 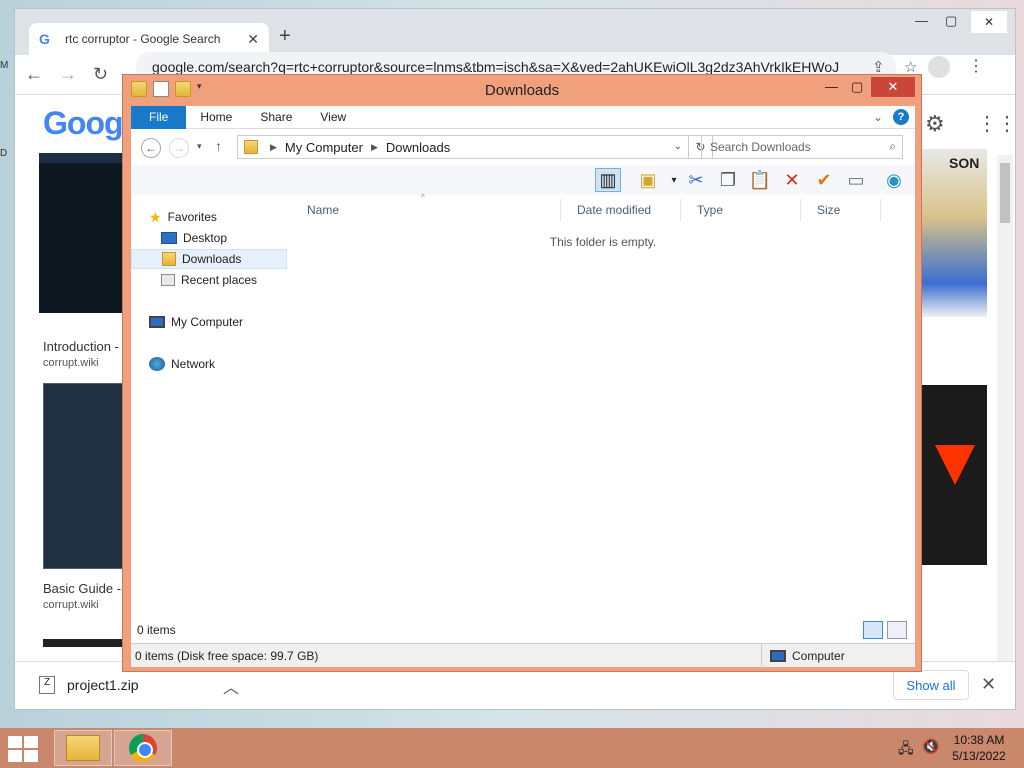 What do you see at coordinates (921, 20) in the screenshot?
I see `minimize-icon: —` at bounding box center [921, 20].